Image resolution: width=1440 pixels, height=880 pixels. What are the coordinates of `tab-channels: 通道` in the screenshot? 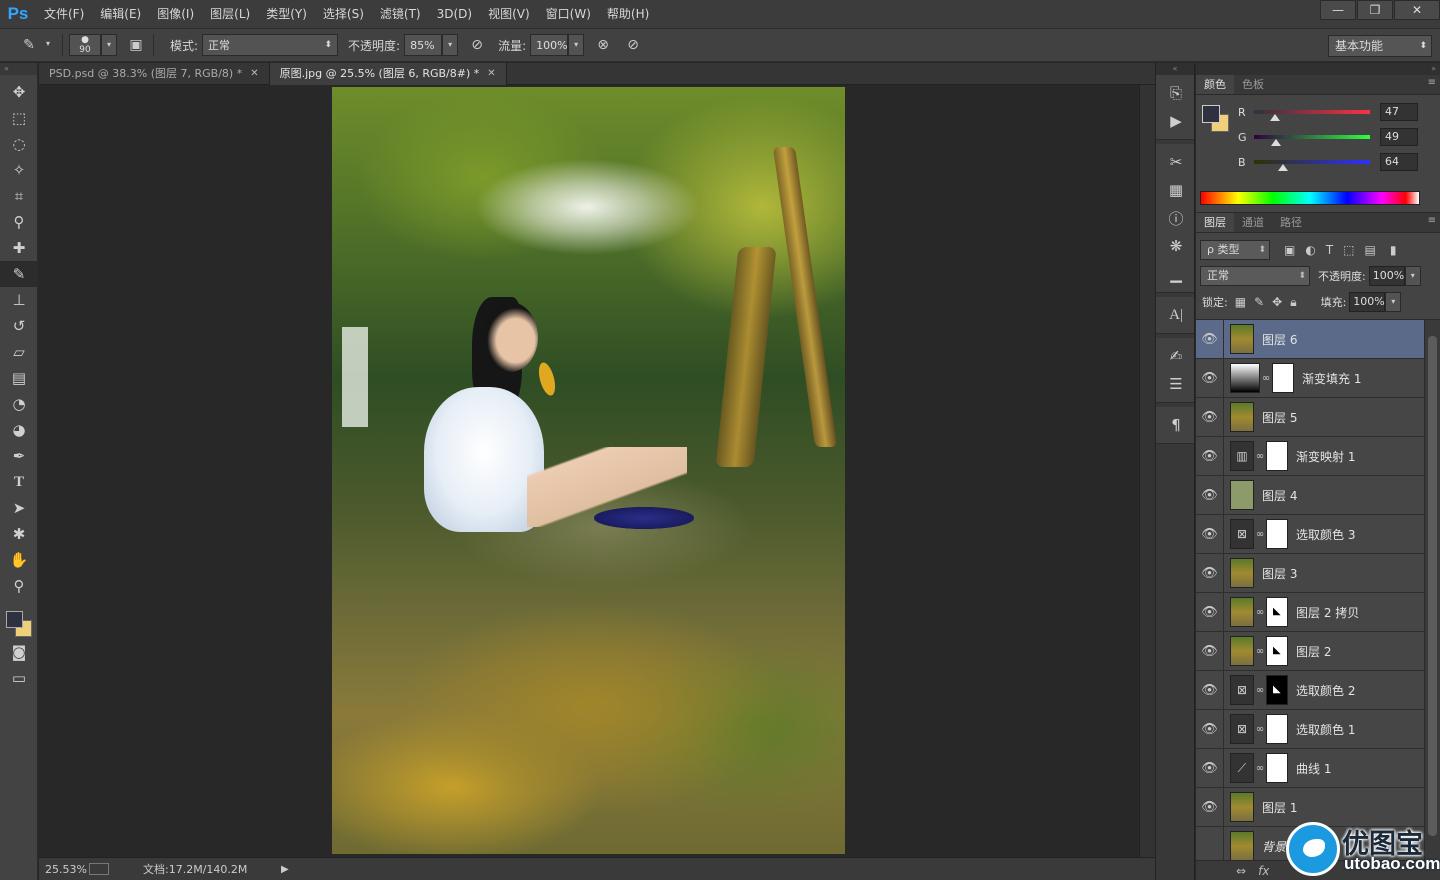 It's located at (1253, 222).